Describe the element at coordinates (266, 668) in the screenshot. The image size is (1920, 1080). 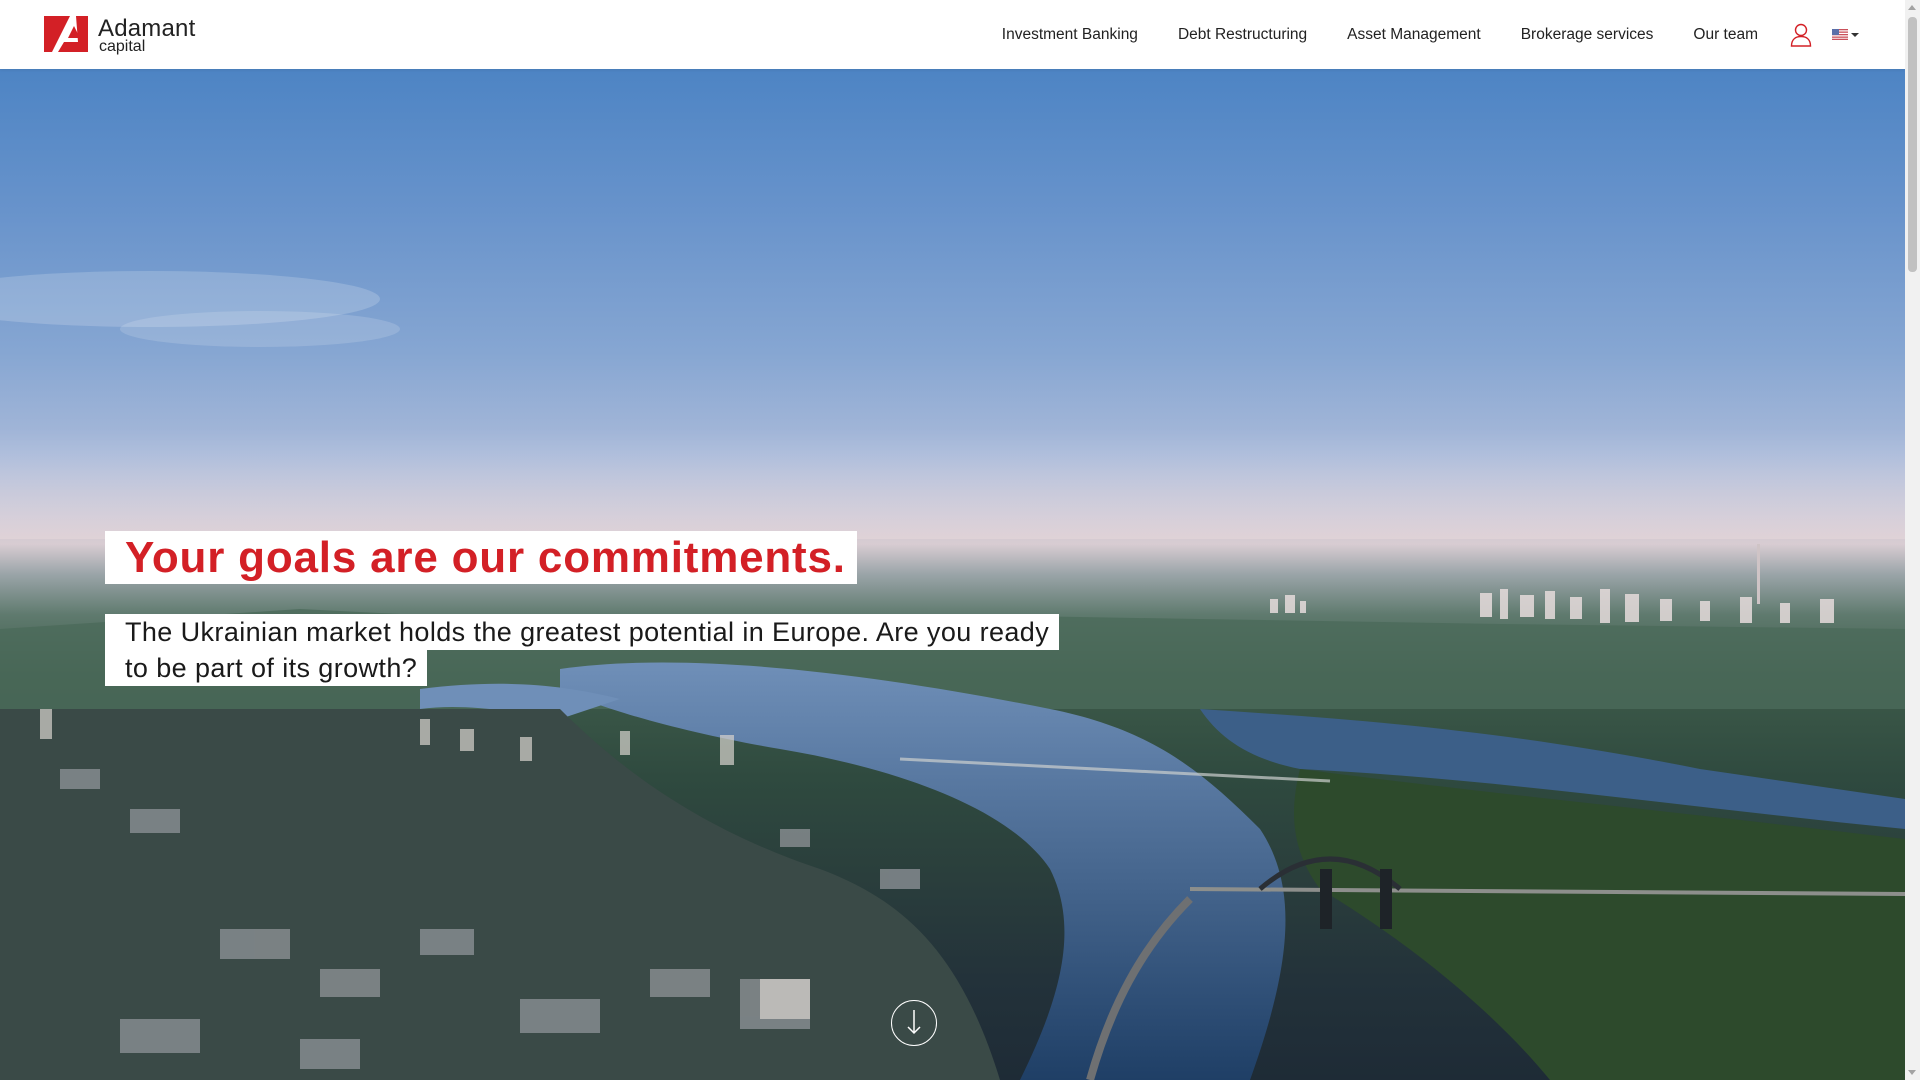
I see `hero-subline-line-2: to be part of its growth?` at that location.